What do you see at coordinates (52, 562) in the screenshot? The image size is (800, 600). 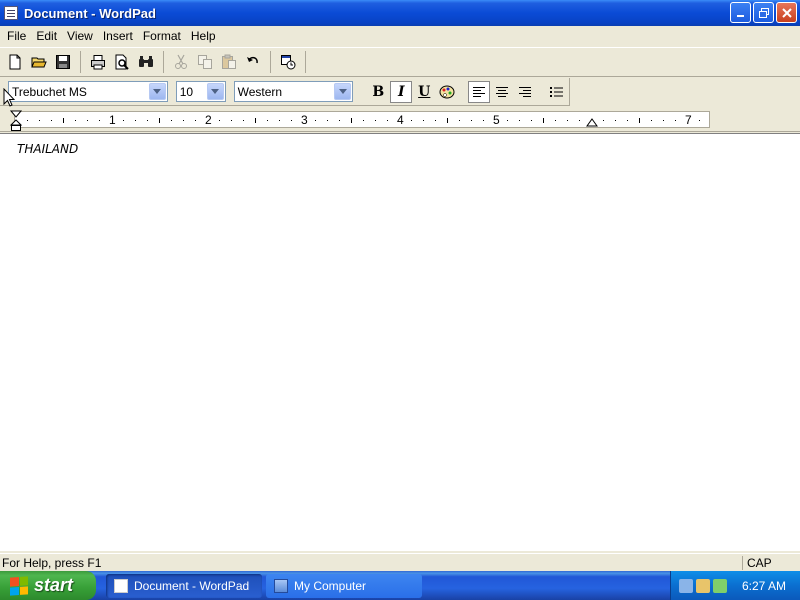 I see `status-help-text: For Help, press F1` at bounding box center [52, 562].